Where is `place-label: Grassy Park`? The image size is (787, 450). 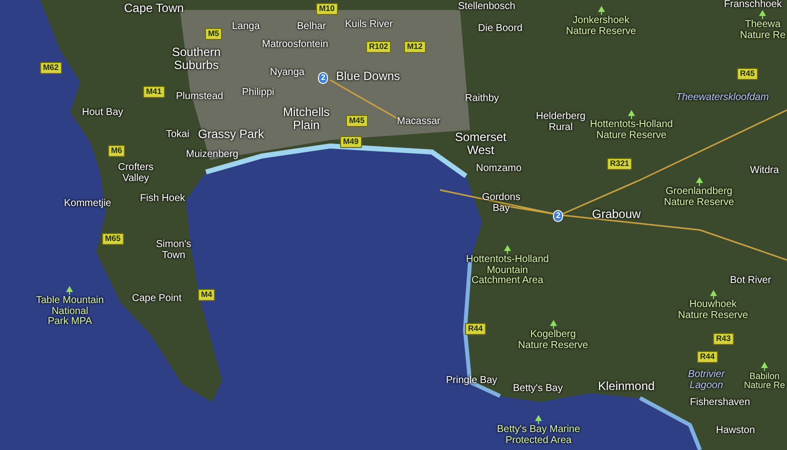
place-label: Grassy Park is located at coordinates (231, 134).